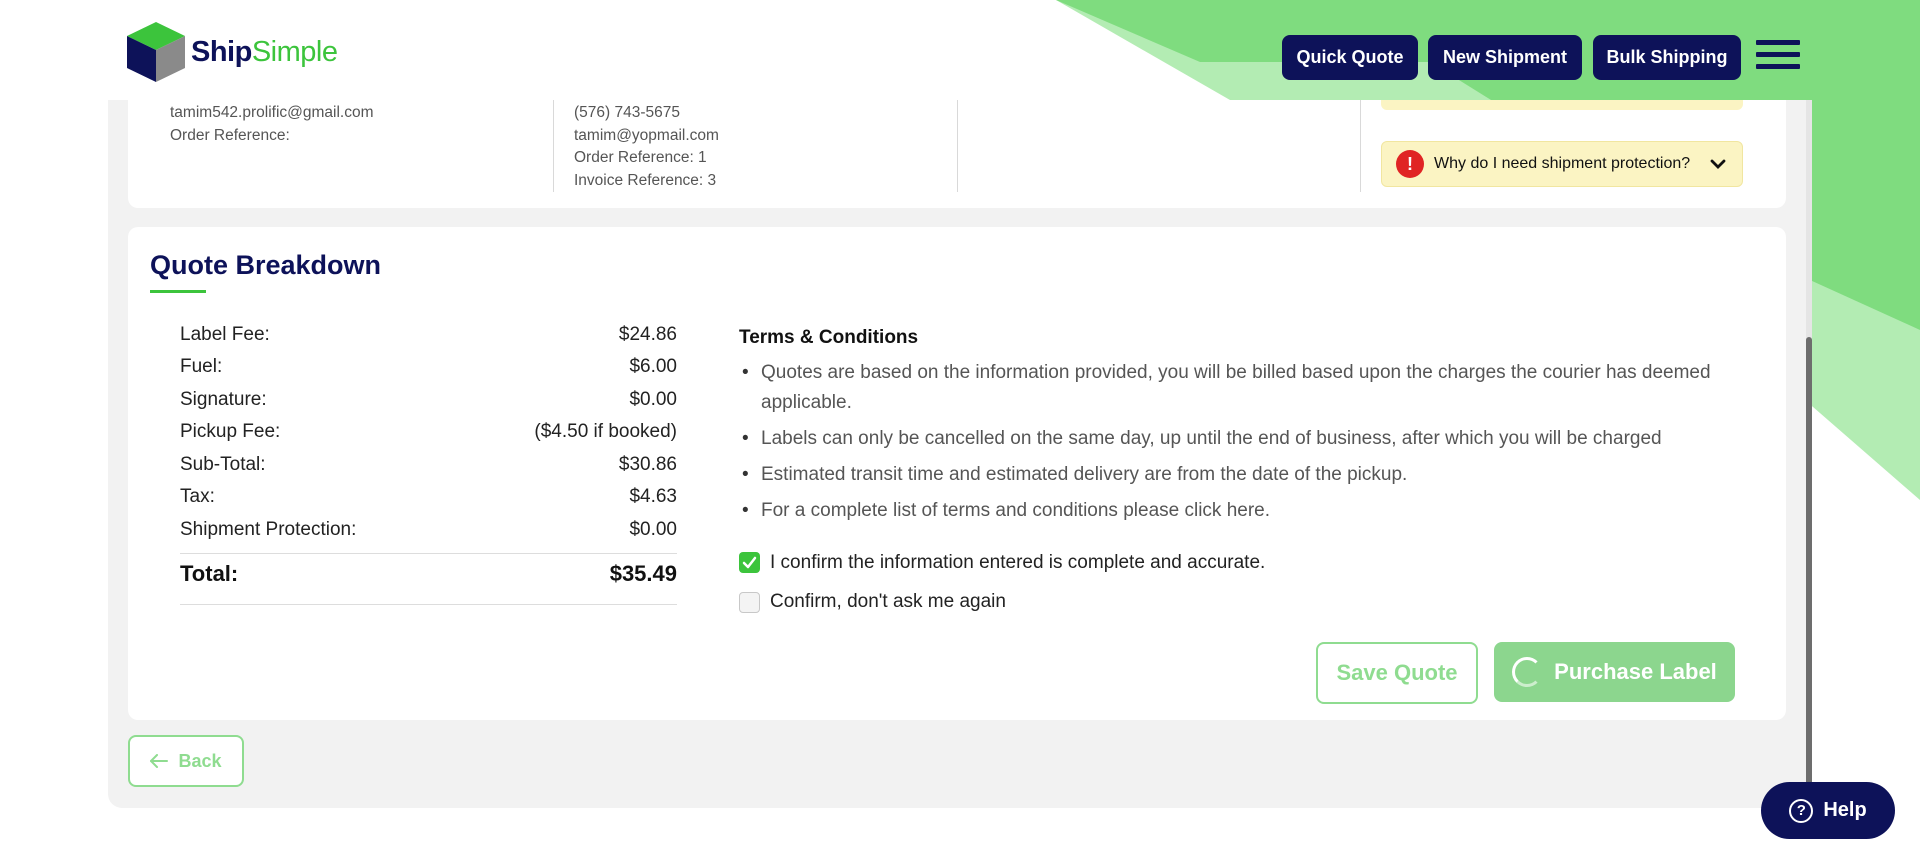 The image size is (1920, 857). Describe the element at coordinates (230, 431) in the screenshot. I see `fee-label: Pickup Fee:` at that location.